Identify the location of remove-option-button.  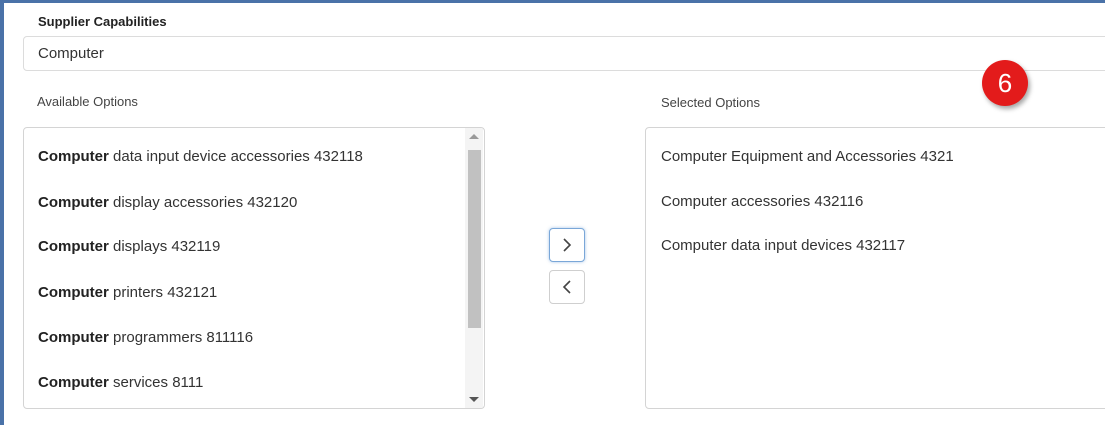
(567, 287).